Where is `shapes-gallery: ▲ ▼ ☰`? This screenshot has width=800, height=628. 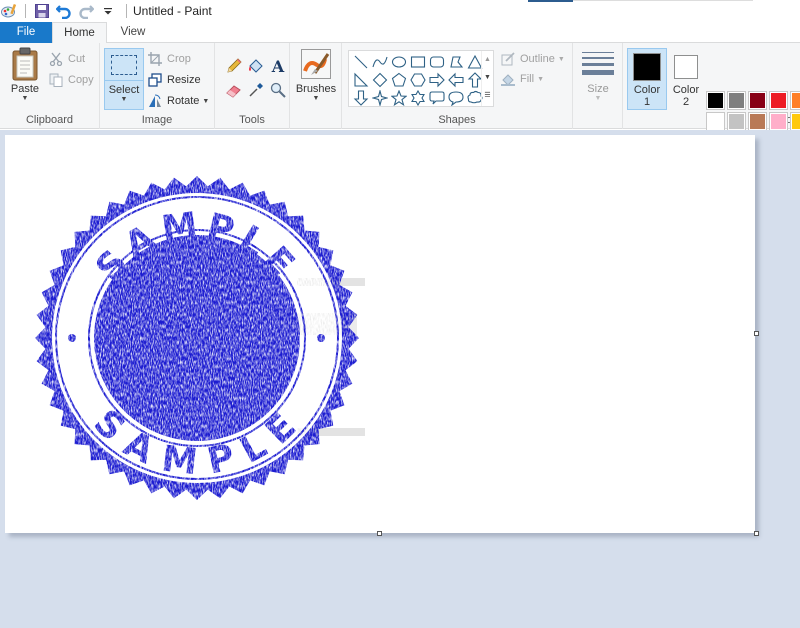 shapes-gallery: ▲ ▼ ☰ is located at coordinates (421, 78).